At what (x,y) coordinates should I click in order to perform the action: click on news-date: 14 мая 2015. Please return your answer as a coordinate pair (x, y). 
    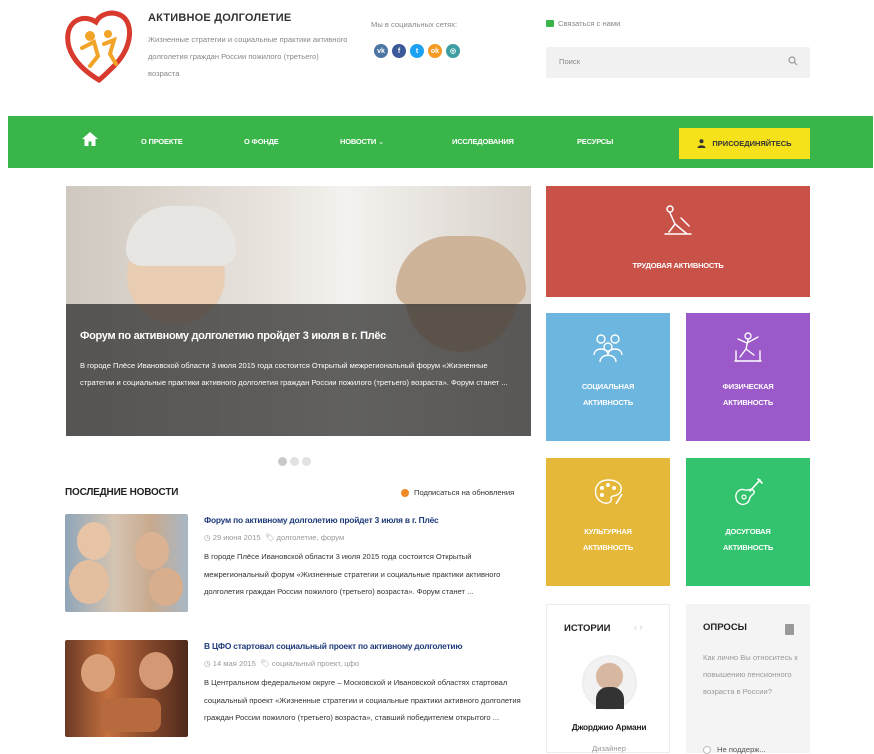
    Looking at the image, I should click on (234, 663).